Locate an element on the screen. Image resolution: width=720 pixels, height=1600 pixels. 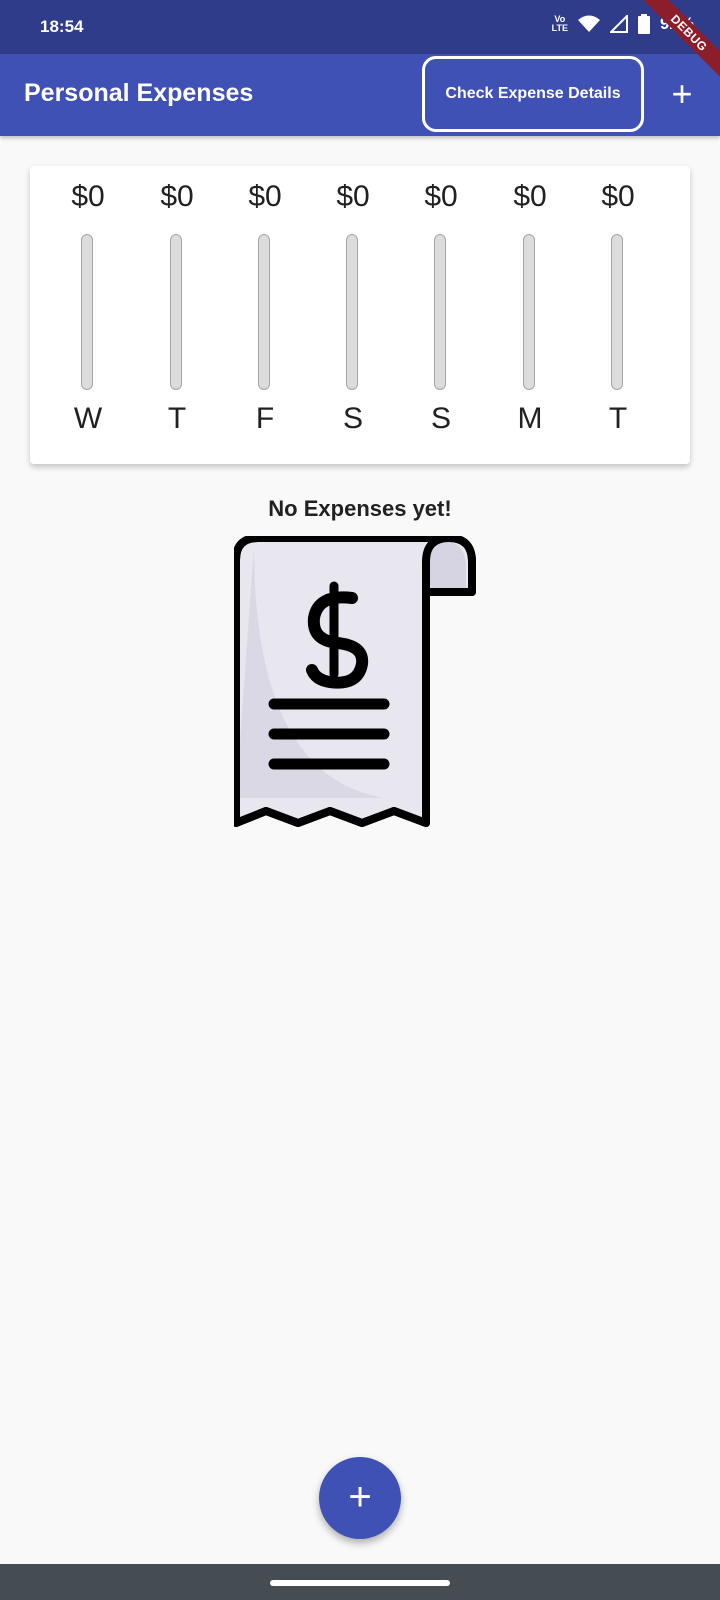
volte-icon: Vo LTE is located at coordinates (559, 23).